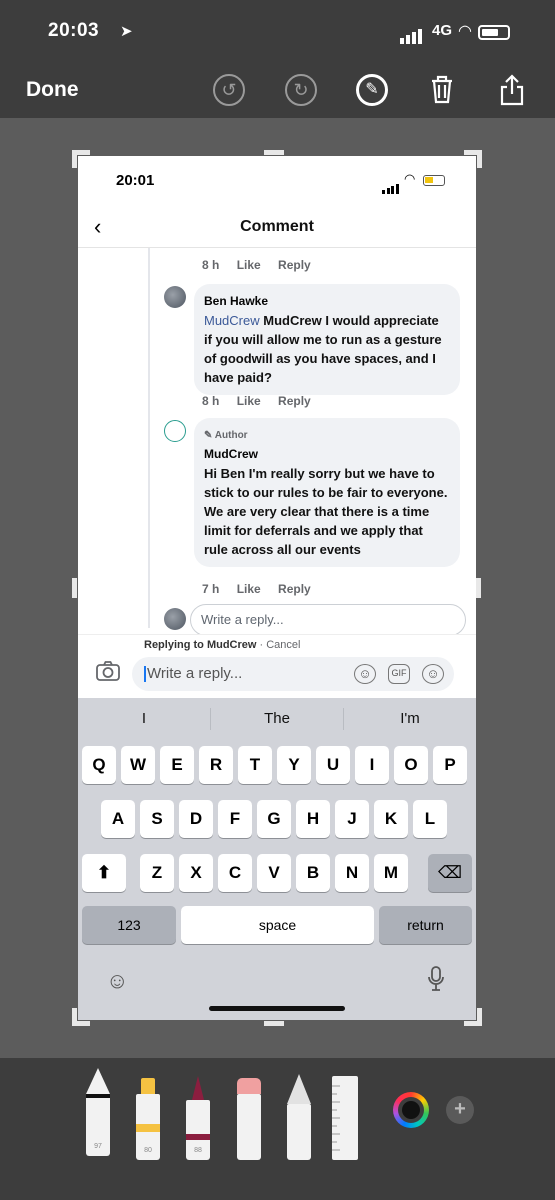 This screenshot has height=1200, width=555. Describe the element at coordinates (196, 873) in the screenshot. I see `key-x: X` at that location.